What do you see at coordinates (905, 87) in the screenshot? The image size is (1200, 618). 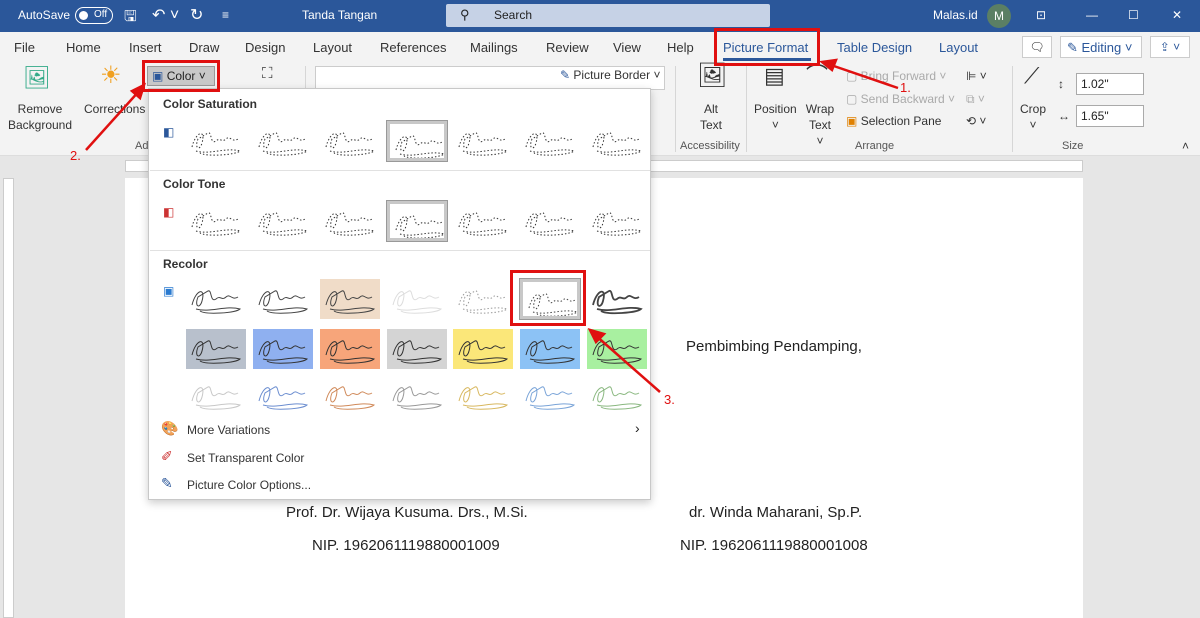 I see `annotation-label-1: 1.` at bounding box center [905, 87].